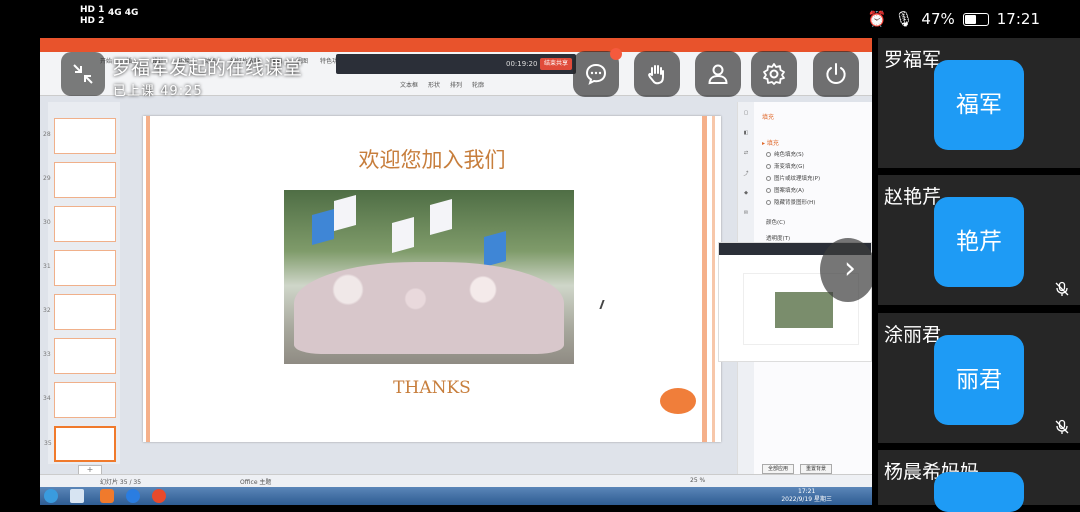 Image resolution: width=1080 pixels, height=512 pixels. What do you see at coordinates (79, 136) in the screenshot?
I see `slide-thumb: 28` at bounding box center [79, 136].